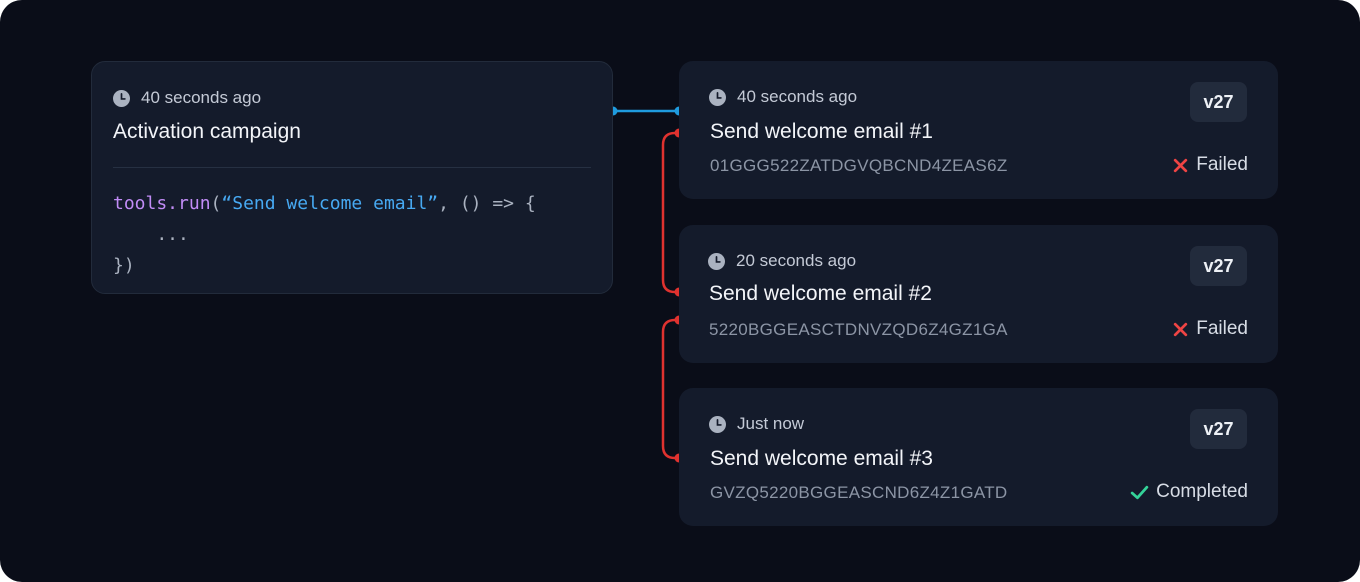  I want to click on code-line-1: tools.run(“Send welcome email”, () => {, so click(324, 203).